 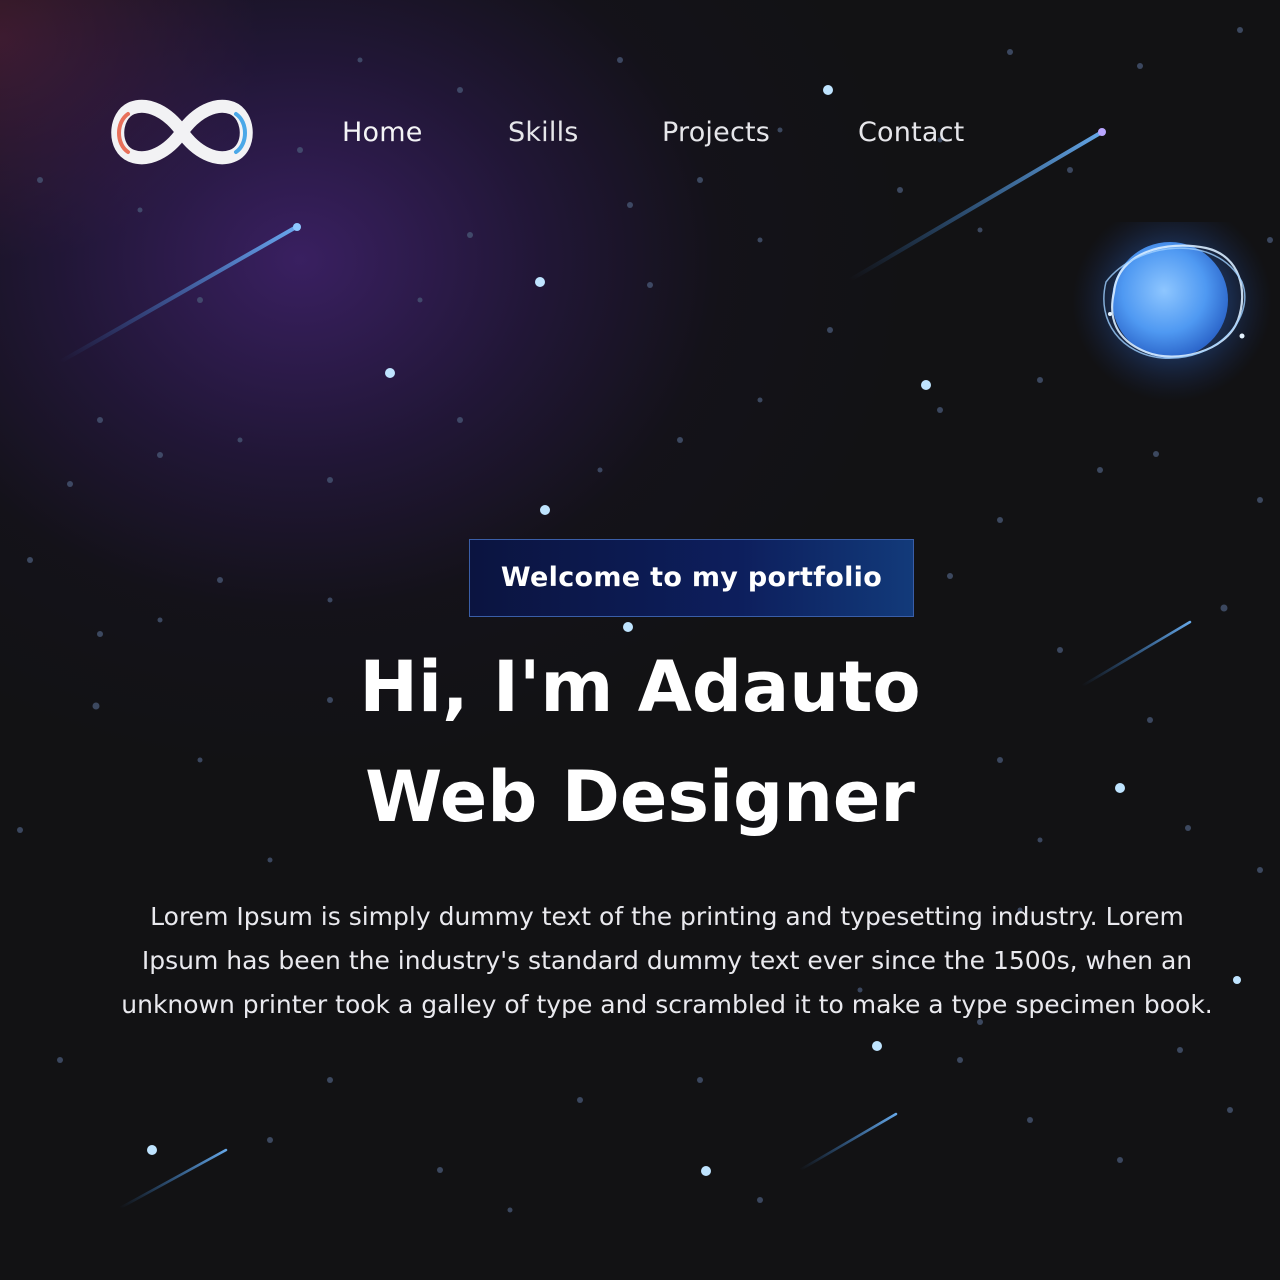 I want to click on nav-link-projects: Projects, so click(x=716, y=133).